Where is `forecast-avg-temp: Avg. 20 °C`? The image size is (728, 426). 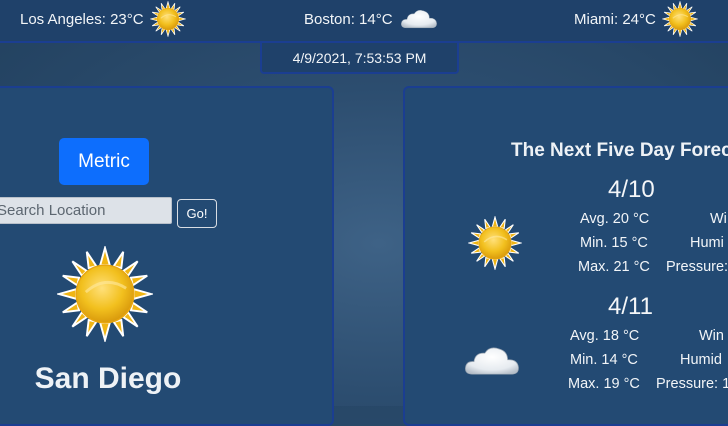
forecast-avg-temp: Avg. 20 °C is located at coordinates (615, 219).